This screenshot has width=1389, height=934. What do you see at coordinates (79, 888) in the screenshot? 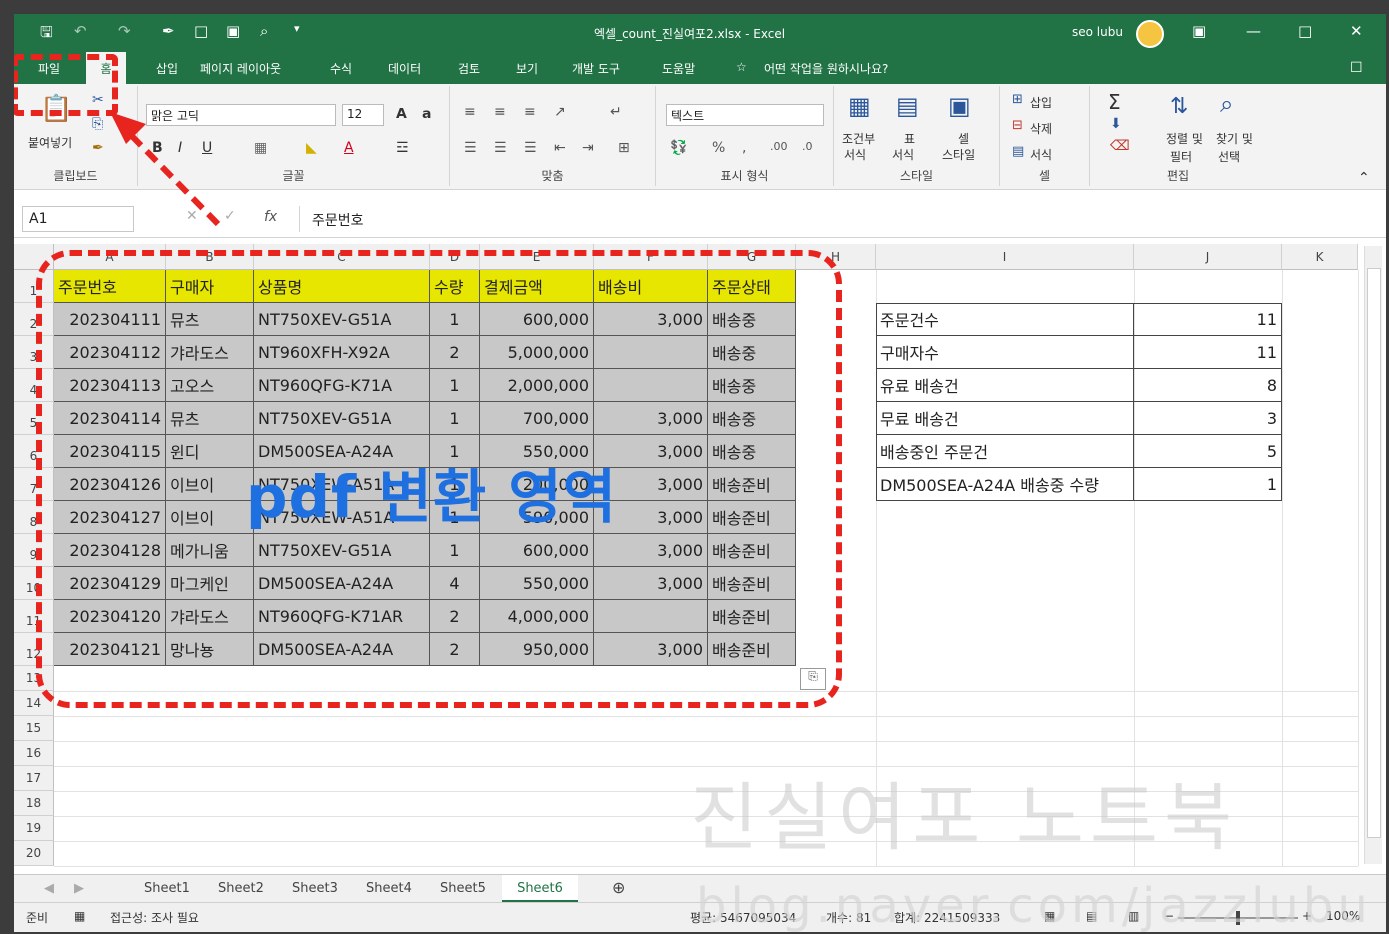
I see `next-sheet-icon: ▶` at bounding box center [79, 888].